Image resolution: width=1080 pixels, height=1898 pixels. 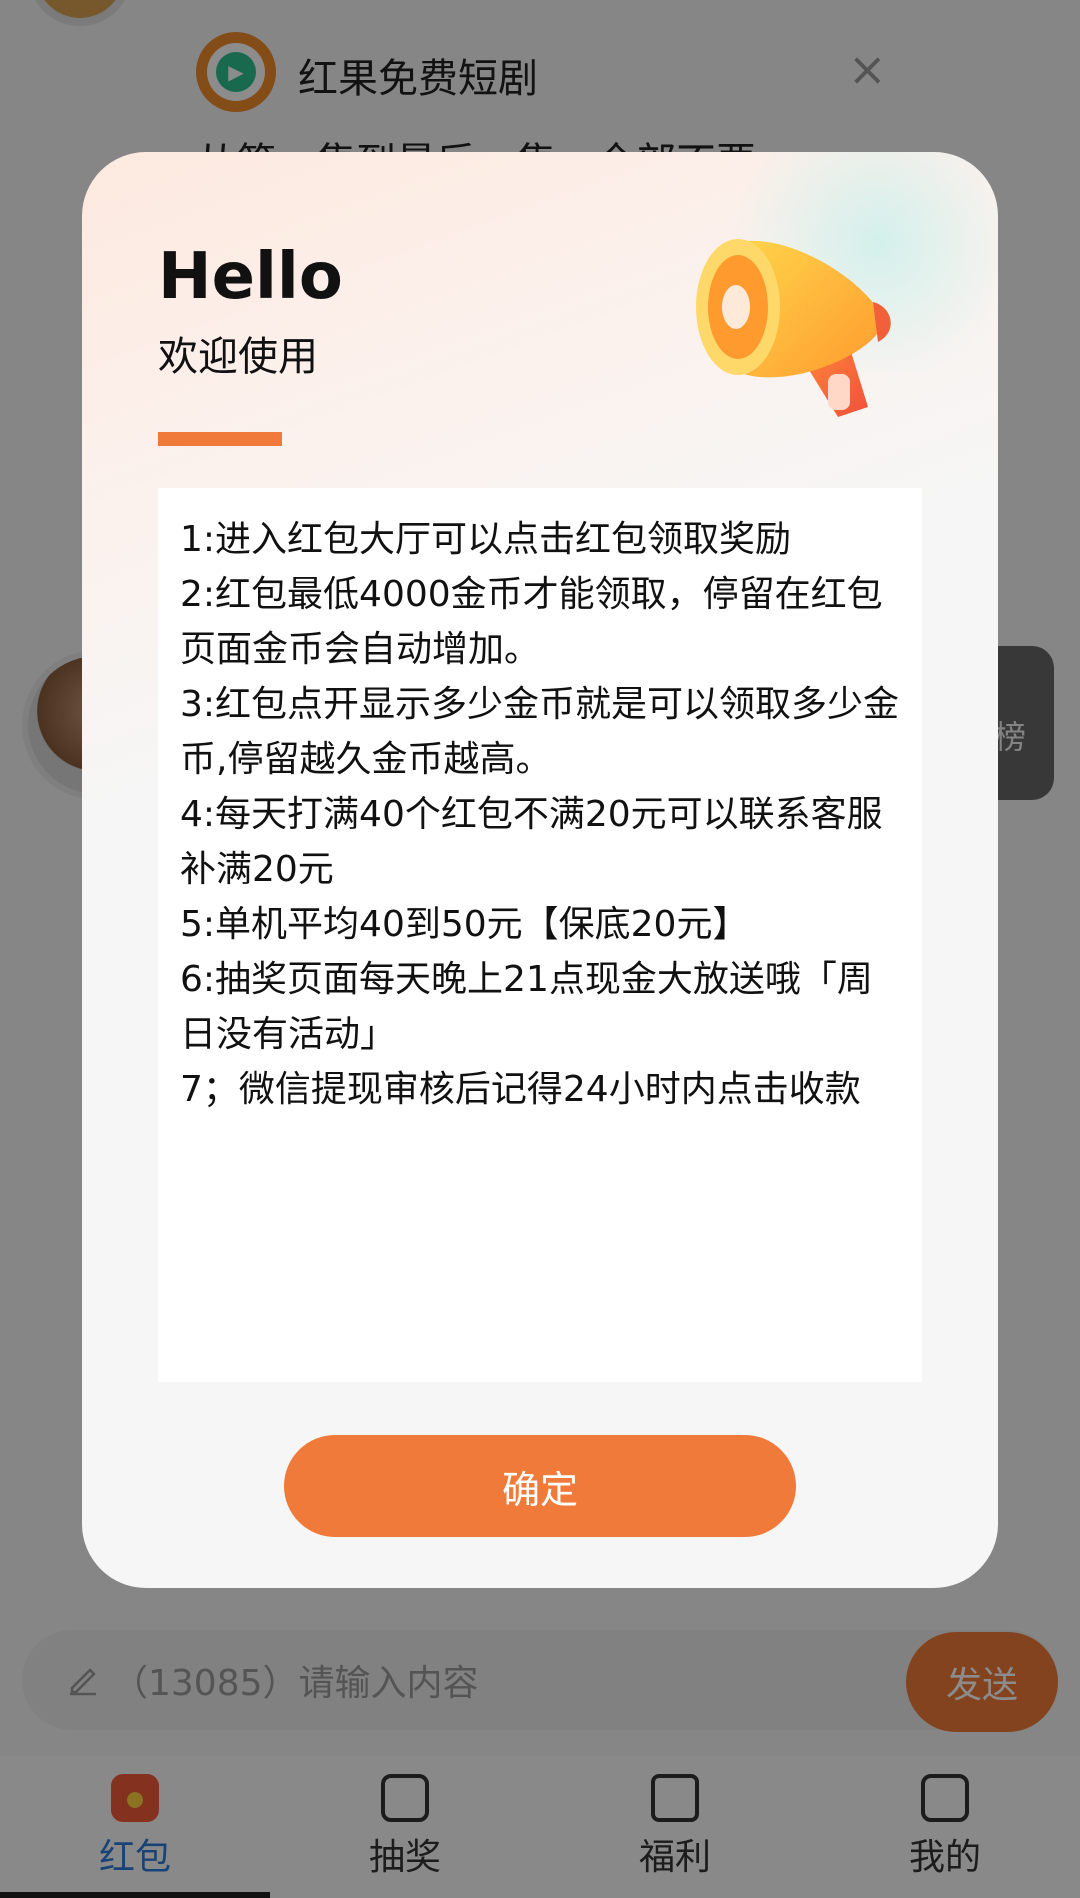 I want to click on accent-divider, so click(x=220, y=439).